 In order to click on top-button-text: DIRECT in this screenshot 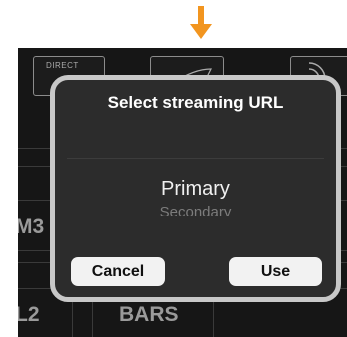, I will do `click(62, 65)`.